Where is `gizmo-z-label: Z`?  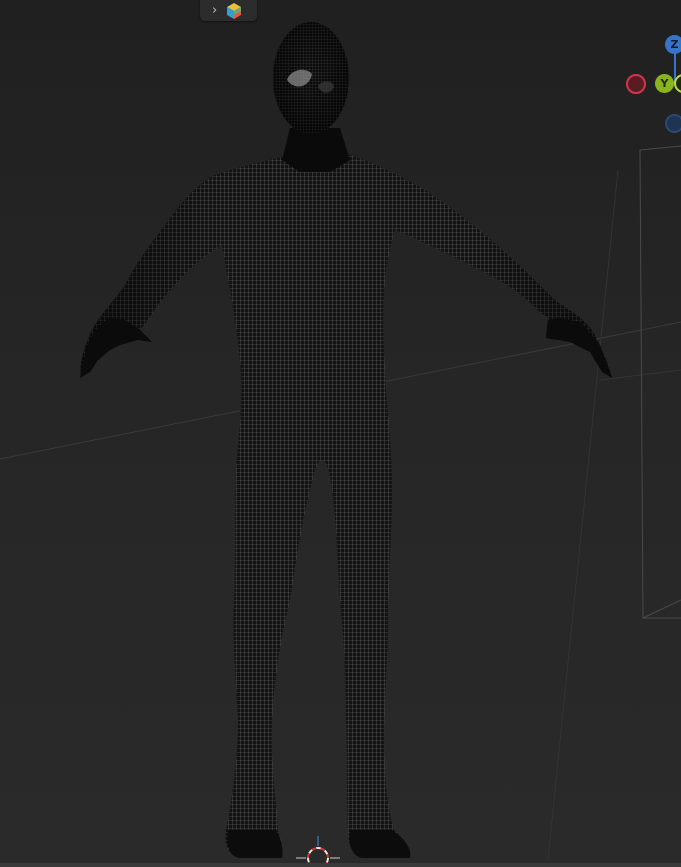
gizmo-z-label: Z is located at coordinates (674, 44).